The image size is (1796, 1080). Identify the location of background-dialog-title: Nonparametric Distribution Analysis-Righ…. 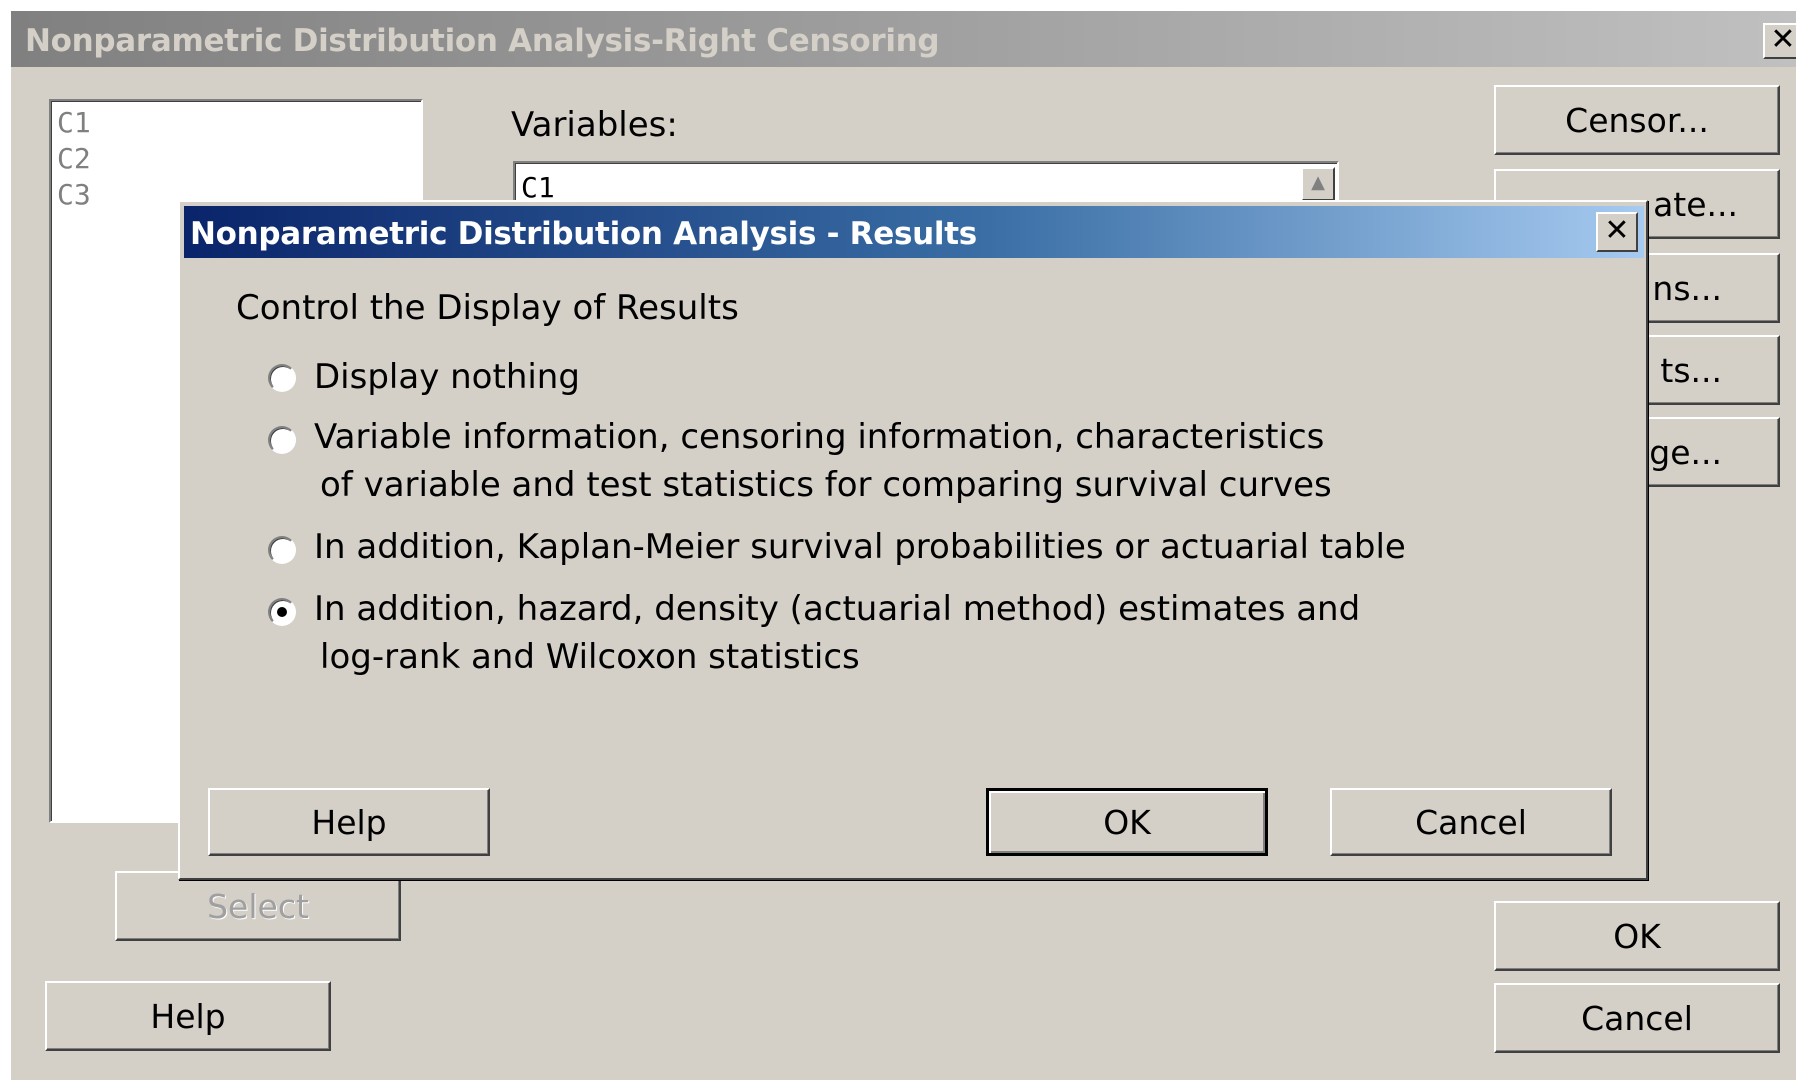
(482, 41).